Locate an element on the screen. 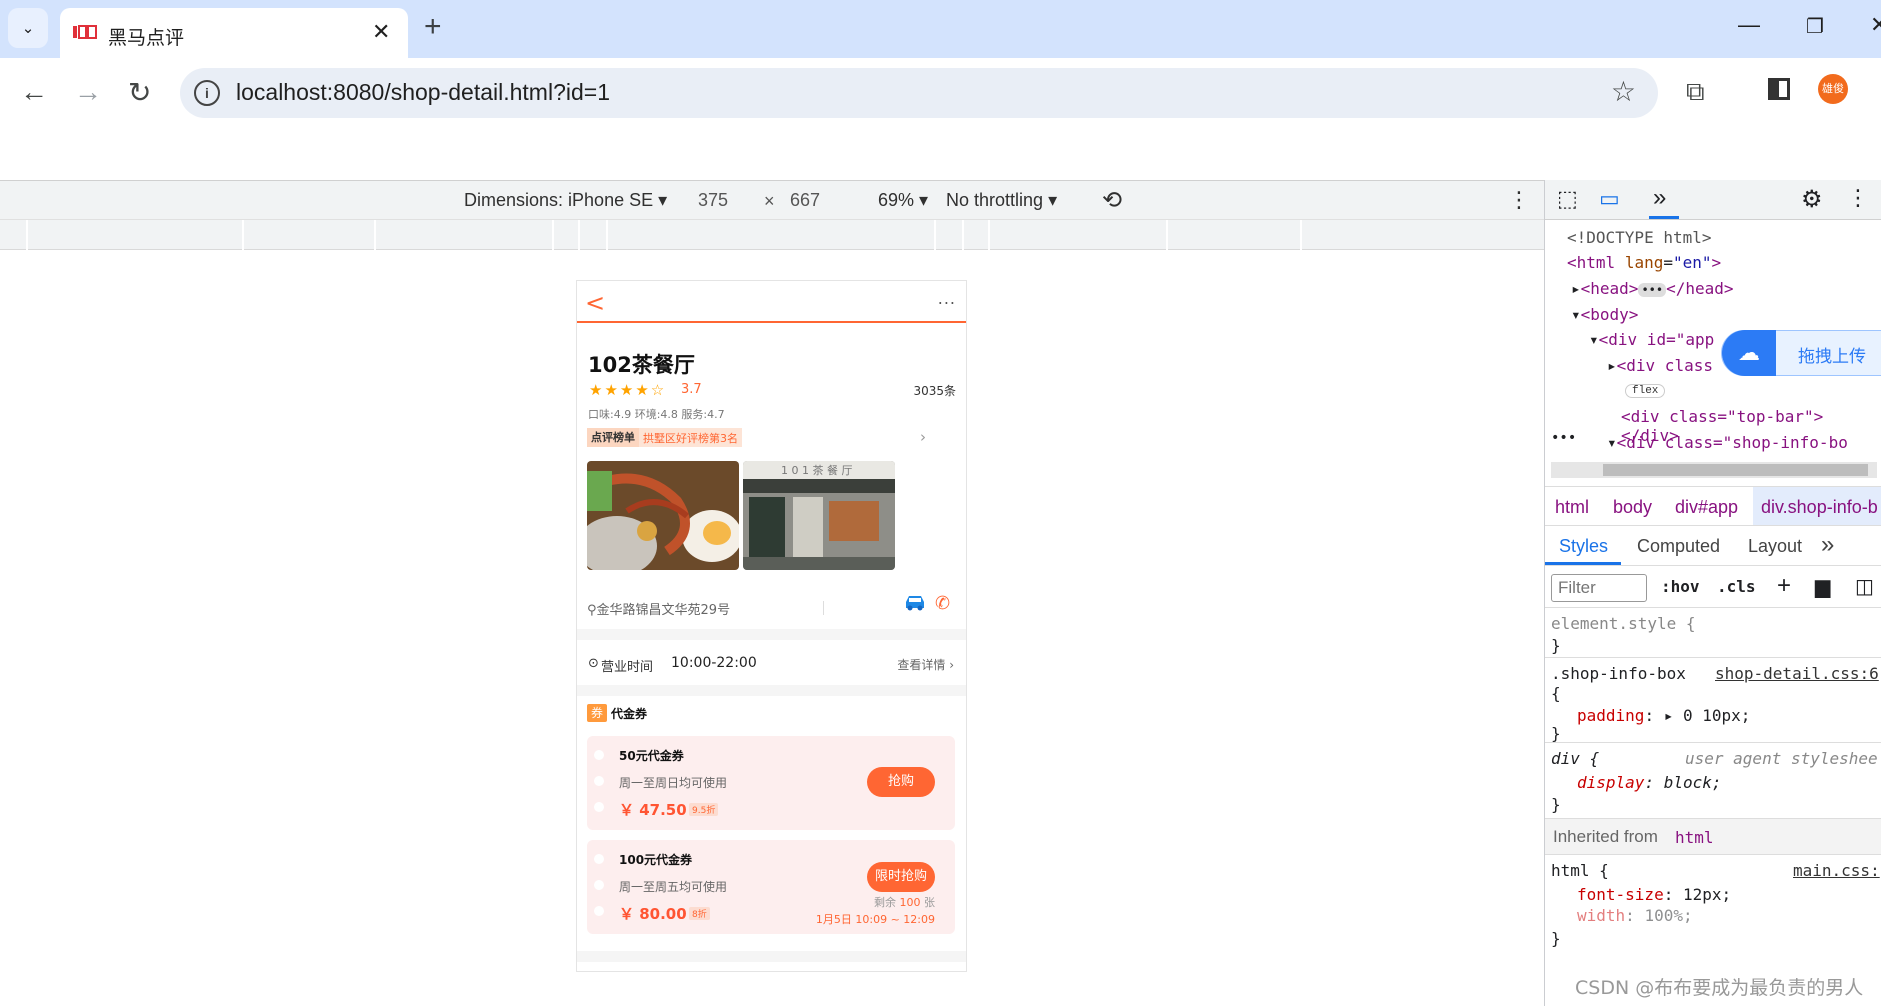 Image resolution: width=1881 pixels, height=1006 pixels. crumb-shop-info: div.shop-info-b is located at coordinates (1819, 507).